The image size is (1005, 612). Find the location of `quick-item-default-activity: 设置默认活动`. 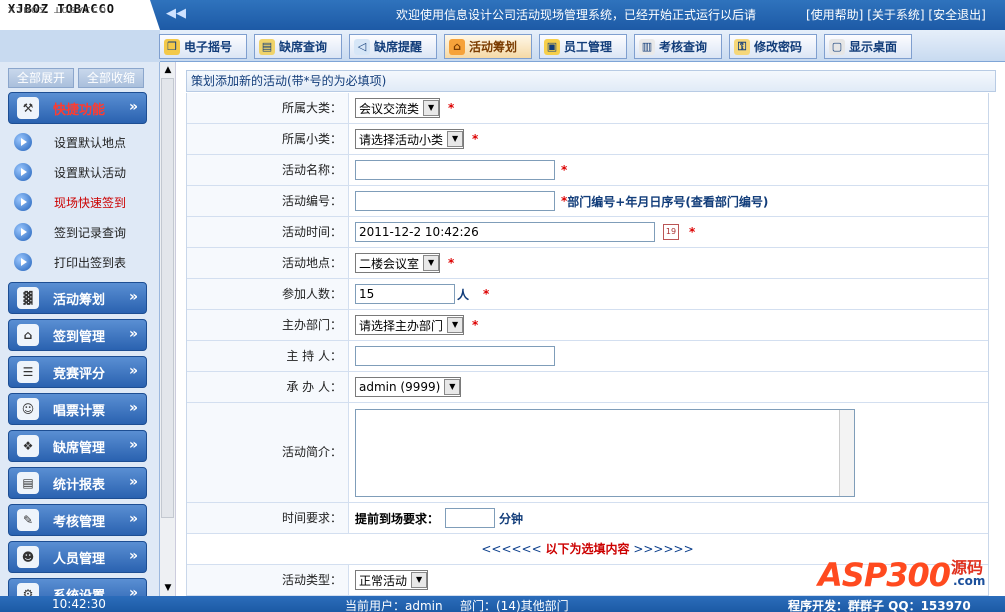

quick-item-default-activity: 设置默认活动 is located at coordinates (70, 172).